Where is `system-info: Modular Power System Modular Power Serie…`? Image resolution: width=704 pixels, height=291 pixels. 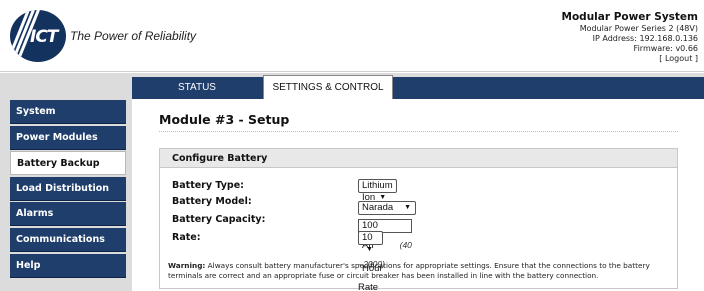
system-info: Modular Power System Modular Power Serie… is located at coordinates (630, 37).